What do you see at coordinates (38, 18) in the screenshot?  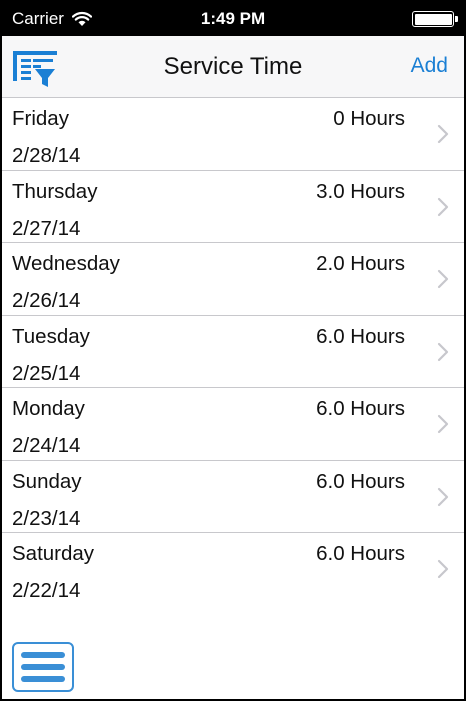 I see `carrier-label: Carrier` at bounding box center [38, 18].